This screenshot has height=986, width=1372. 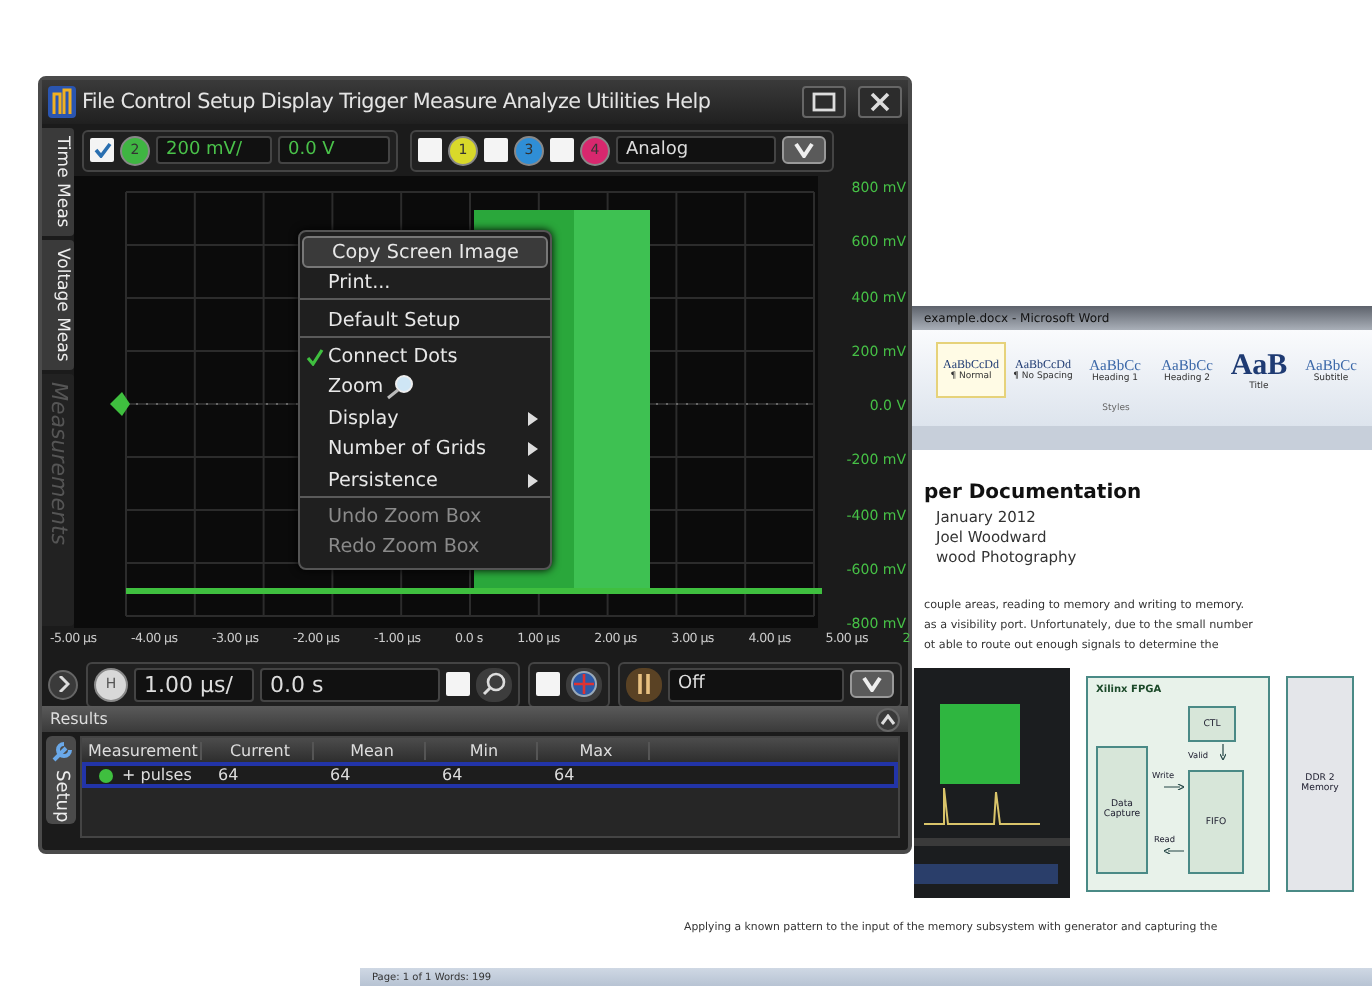 What do you see at coordinates (258, 750) in the screenshot?
I see `column-header: Current` at bounding box center [258, 750].